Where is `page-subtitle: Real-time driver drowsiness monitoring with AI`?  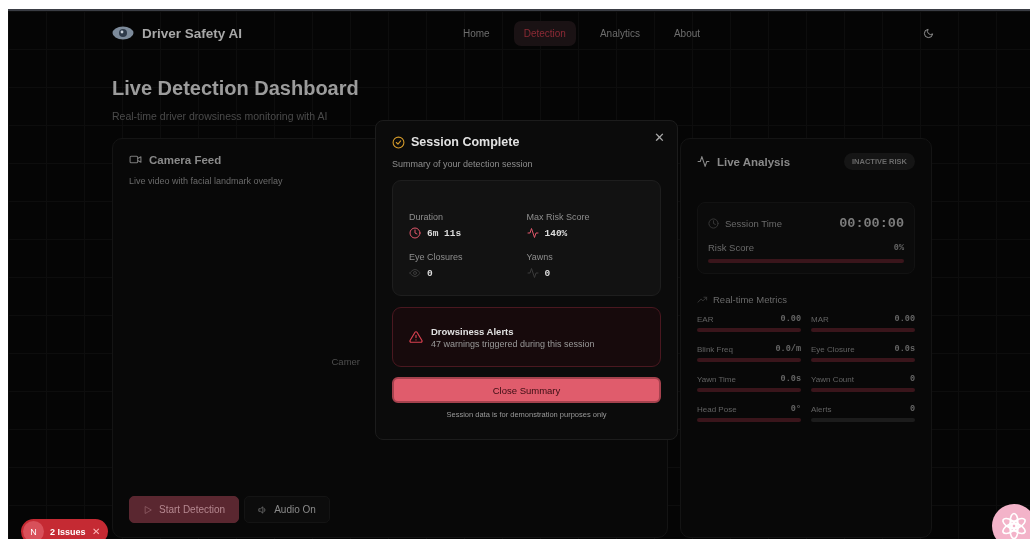
page-subtitle: Real-time driver drowsiness monitoring with AI is located at coordinates (220, 116).